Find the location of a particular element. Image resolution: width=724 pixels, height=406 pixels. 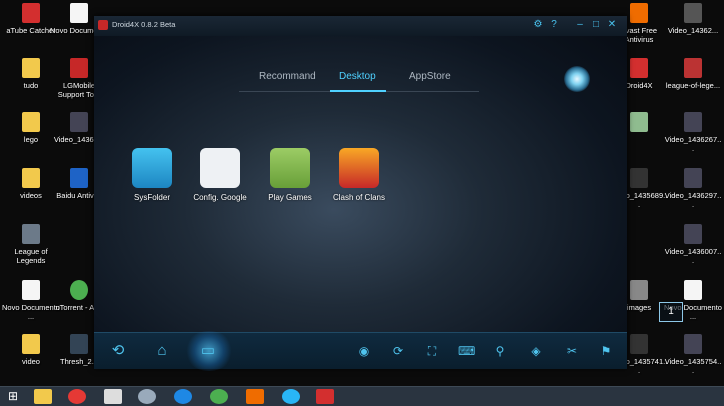

app-config-google: Config. Google is located at coordinates (220, 175).